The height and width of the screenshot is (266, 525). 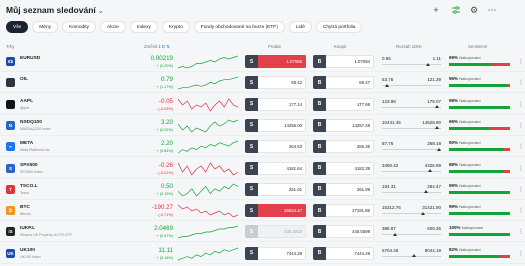 I want to click on buy-control: B 265.35, so click(x=343, y=147).